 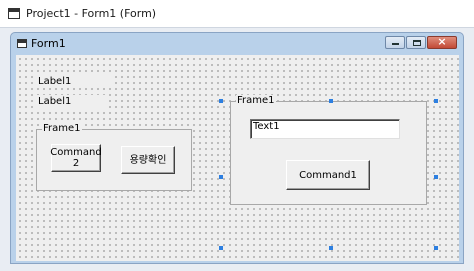 What do you see at coordinates (22, 43) in the screenshot?
I see `form-window-icon` at bounding box center [22, 43].